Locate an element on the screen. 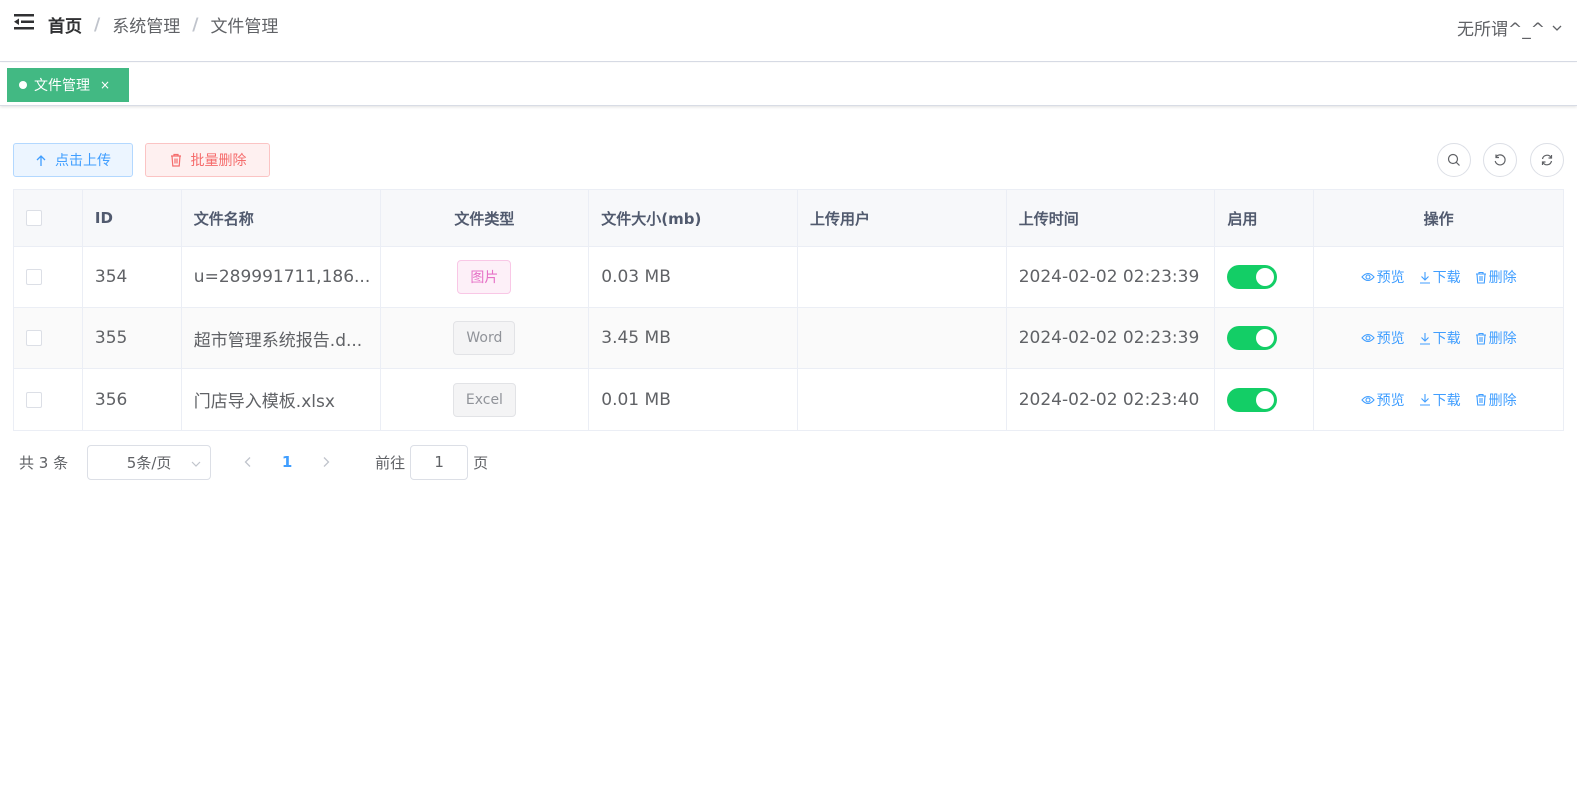 The width and height of the screenshot is (1577, 785). next-page-button is located at coordinates (326, 462).